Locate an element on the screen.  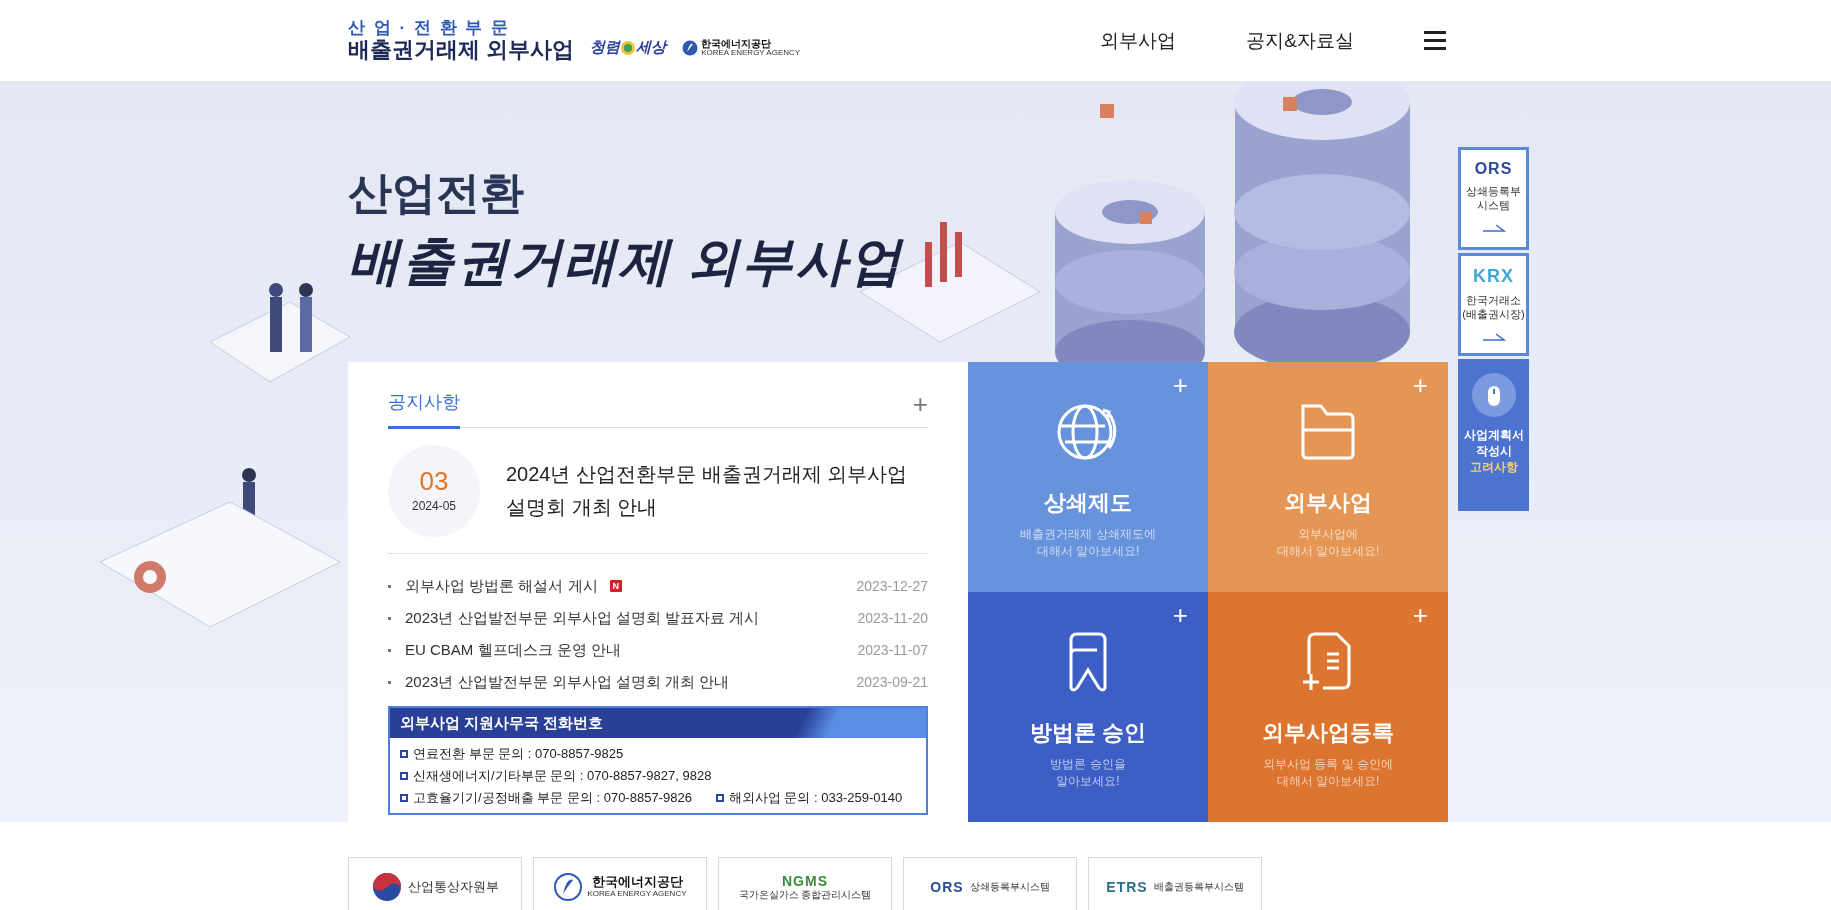
contact-text: 해외사업 문의 : 033-259-0140 is located at coordinates (815, 798).